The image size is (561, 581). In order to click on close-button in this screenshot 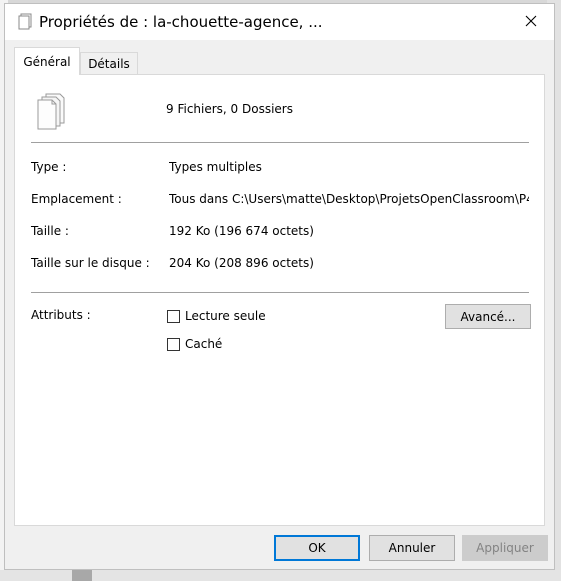, I will do `click(531, 22)`.